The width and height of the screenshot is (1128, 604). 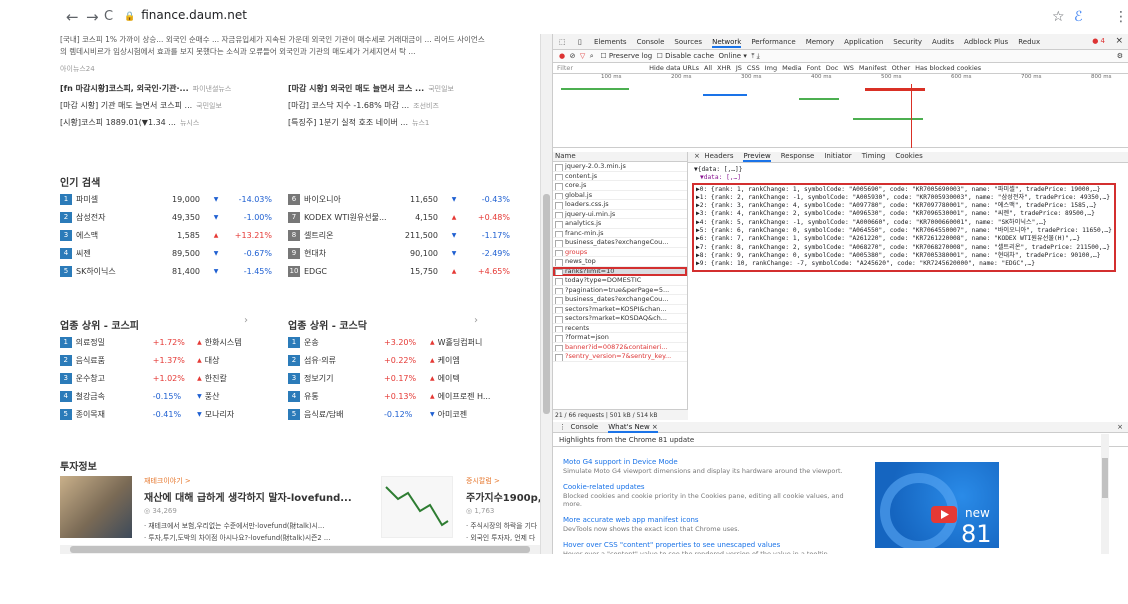 I want to click on devtools-tab: Elements, so click(x=610, y=42).